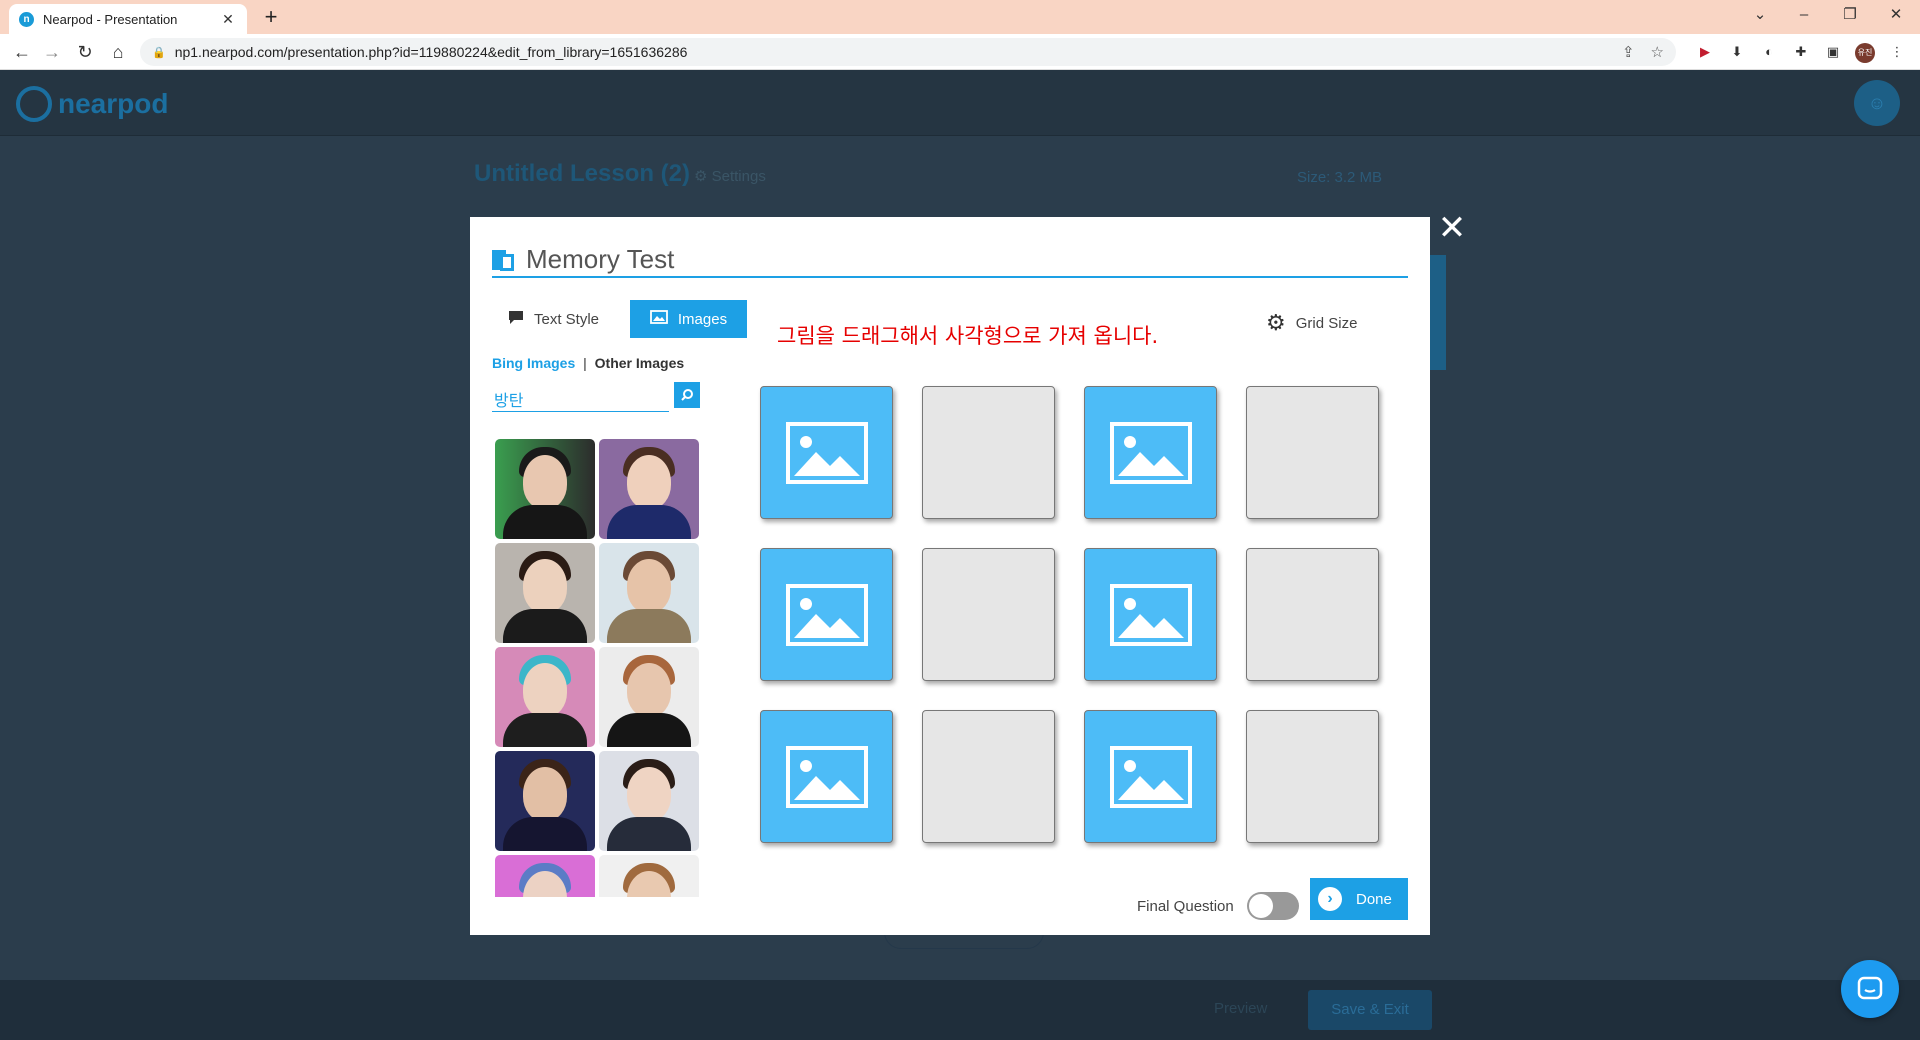  Describe the element at coordinates (228, 19) in the screenshot. I see `tab-close-icon: ✕` at that location.